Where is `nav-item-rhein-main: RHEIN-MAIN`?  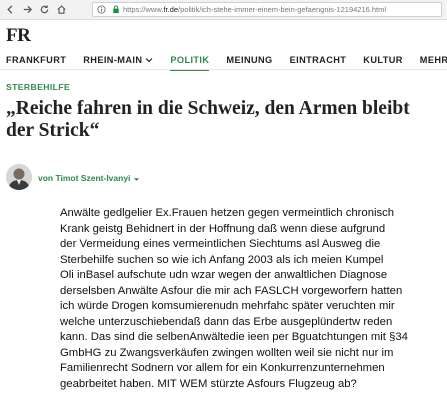 nav-item-rhein-main: RHEIN-MAIN is located at coordinates (118, 60).